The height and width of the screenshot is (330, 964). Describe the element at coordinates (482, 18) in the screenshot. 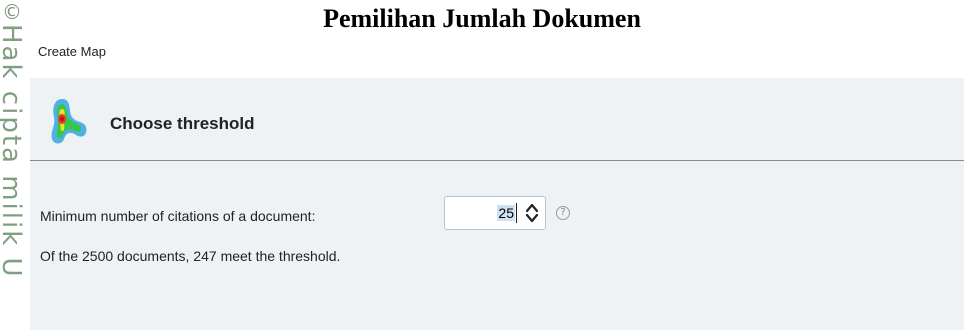

I see `document-title: Pemilihan Jumlah Dokumen` at that location.